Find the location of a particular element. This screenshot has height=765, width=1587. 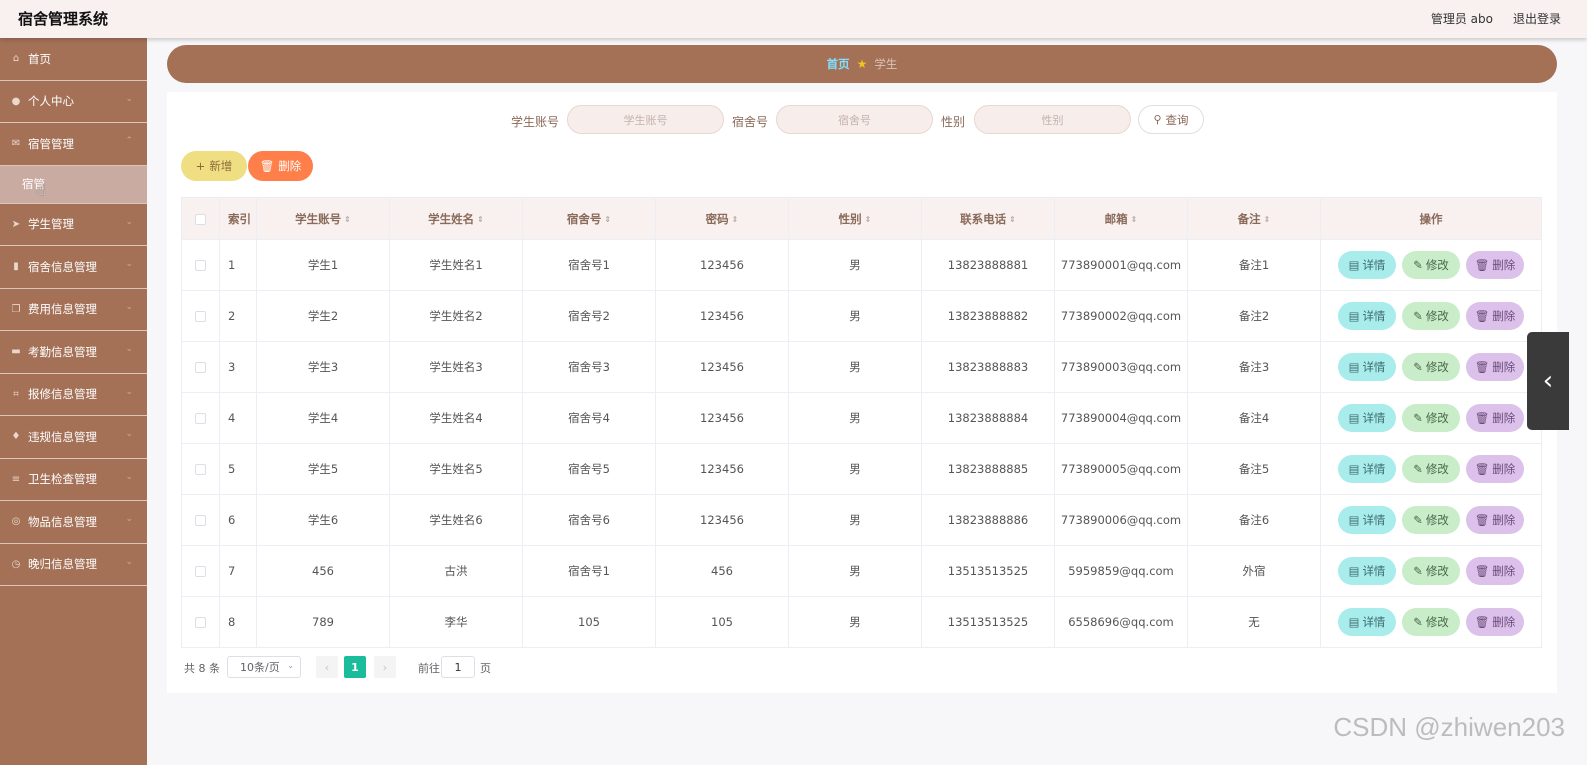

row-actions: ▤ 详情 ✎ 修改 🗑 删除 is located at coordinates (1431, 469).